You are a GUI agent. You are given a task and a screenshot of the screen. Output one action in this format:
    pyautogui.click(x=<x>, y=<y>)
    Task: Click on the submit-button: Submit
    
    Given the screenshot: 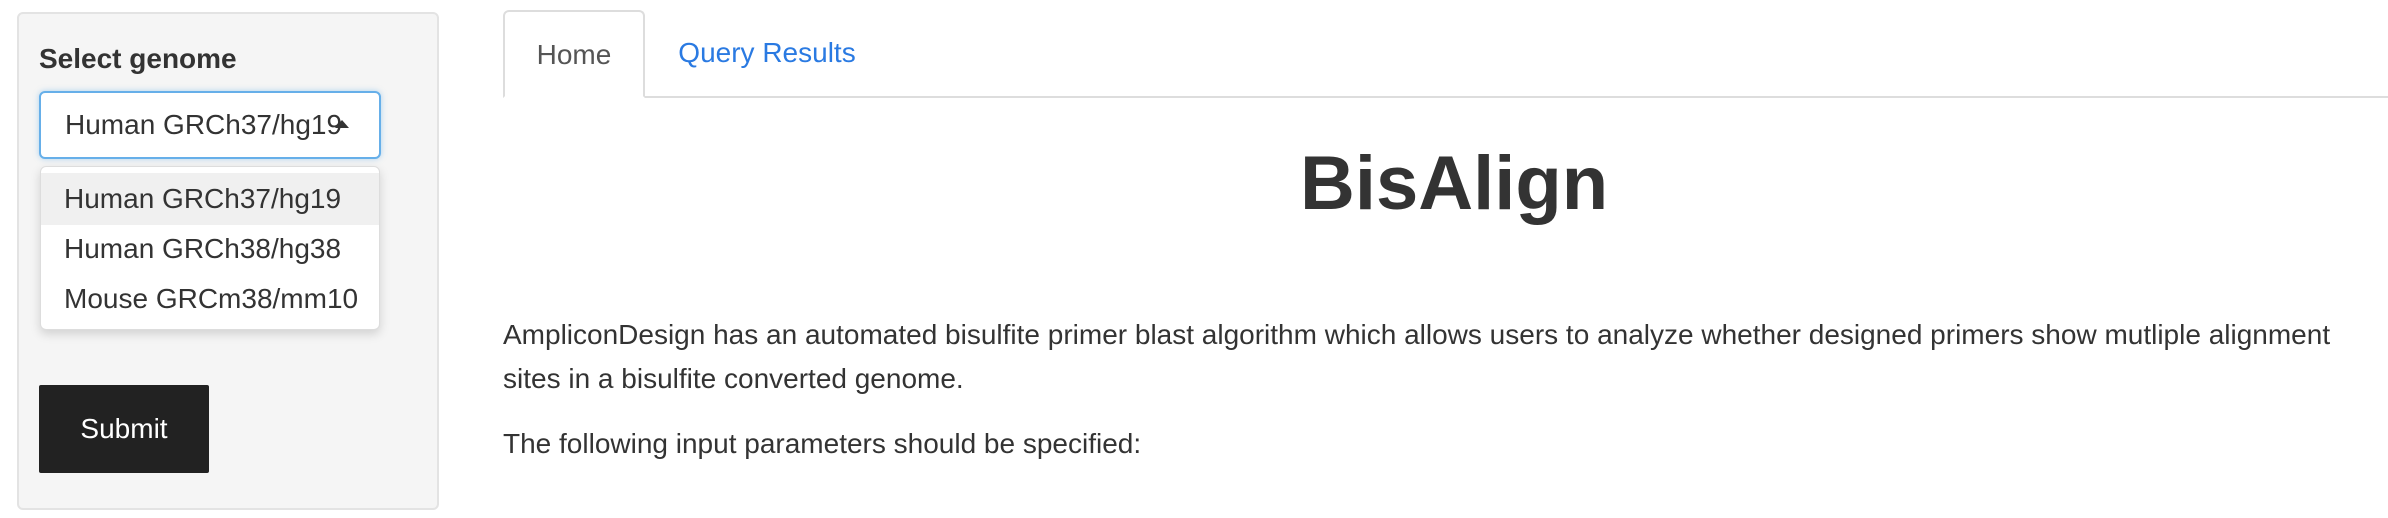 What is the action you would take?
    pyautogui.click(x=124, y=429)
    